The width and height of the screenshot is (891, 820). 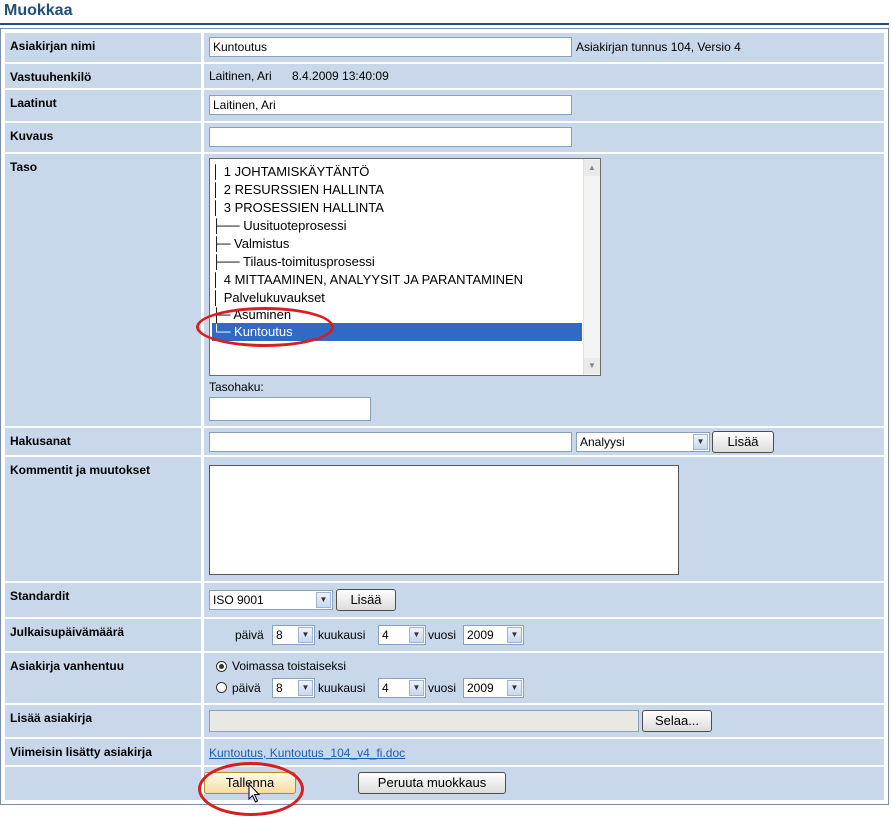 What do you see at coordinates (390, 105) in the screenshot?
I see `author-input: Laitinen, Ari` at bounding box center [390, 105].